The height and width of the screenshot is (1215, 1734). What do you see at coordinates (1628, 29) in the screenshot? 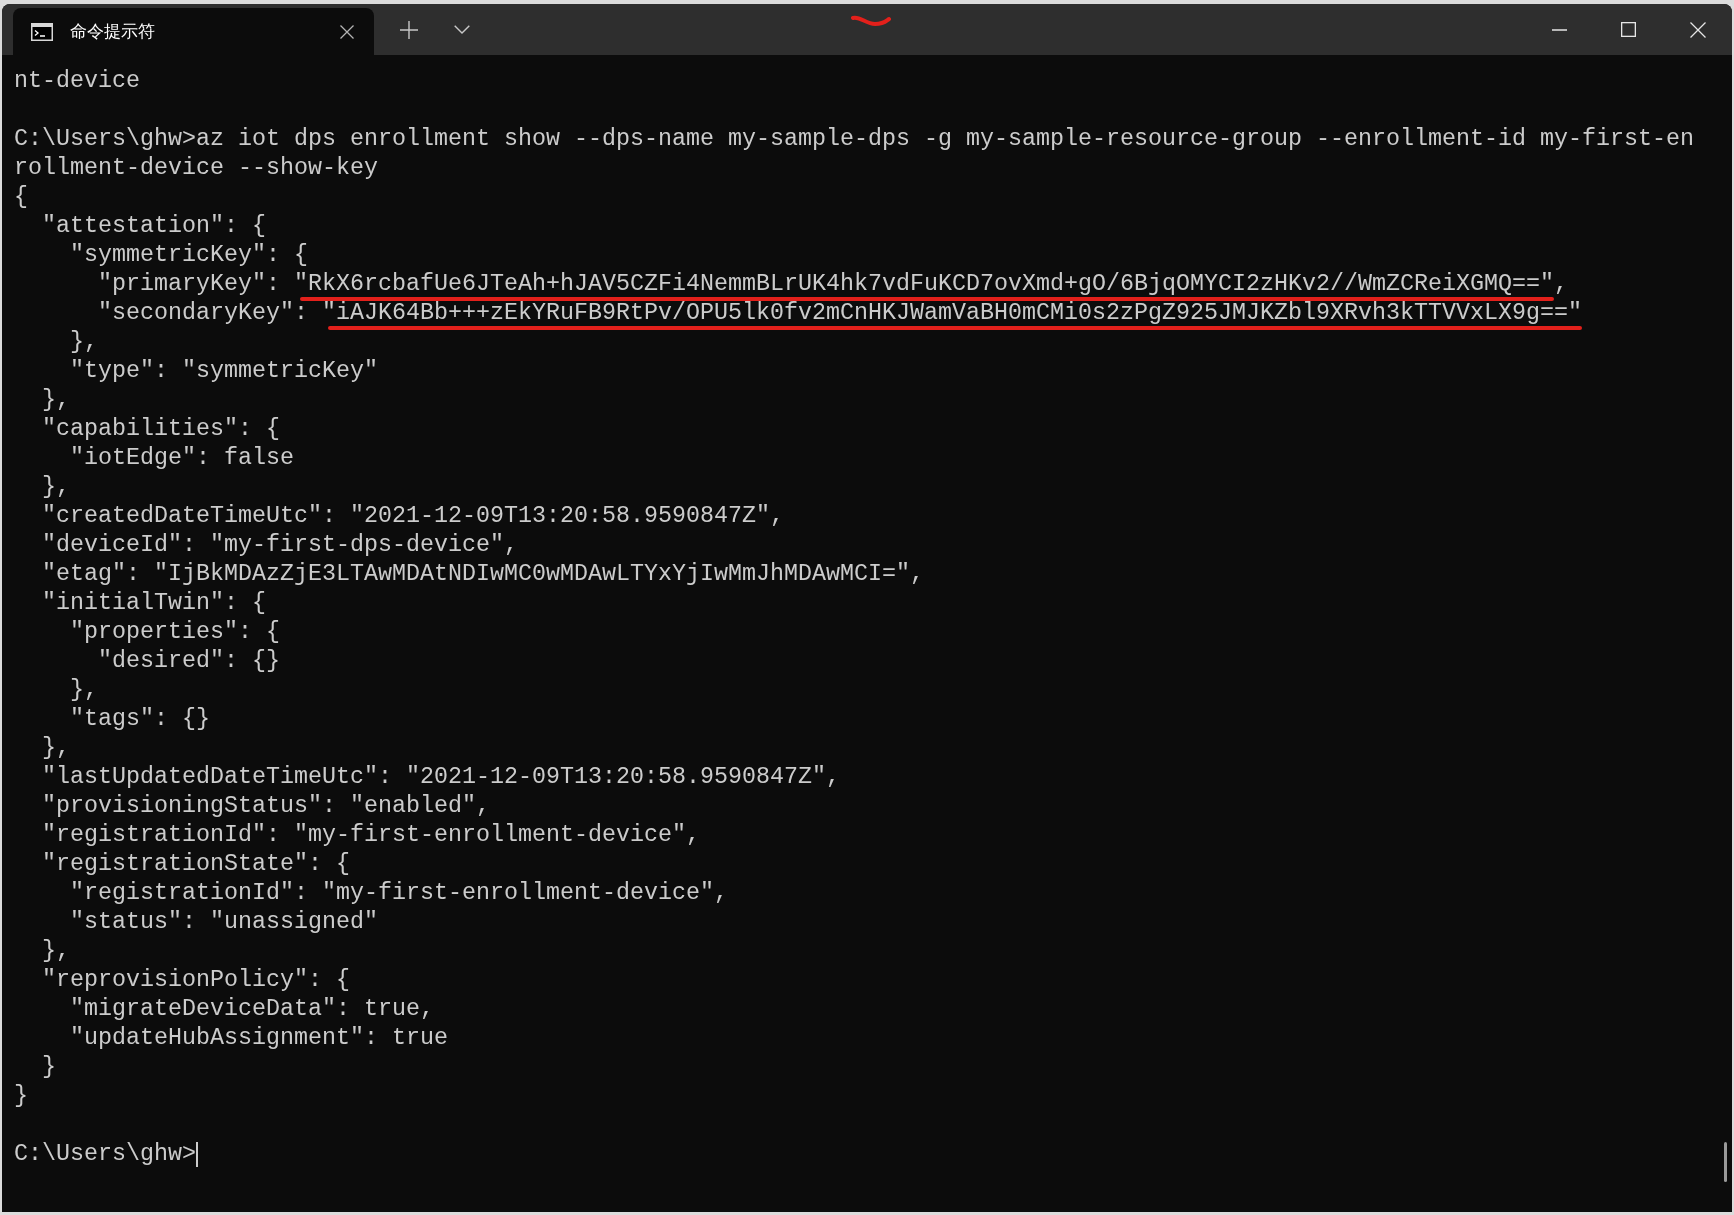
I see `maximize-icon` at bounding box center [1628, 29].